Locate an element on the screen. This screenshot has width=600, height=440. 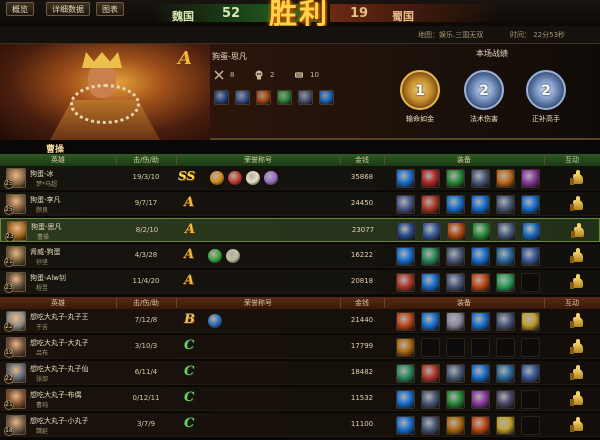
tab-overview: 概览 is located at coordinates (20, 9).